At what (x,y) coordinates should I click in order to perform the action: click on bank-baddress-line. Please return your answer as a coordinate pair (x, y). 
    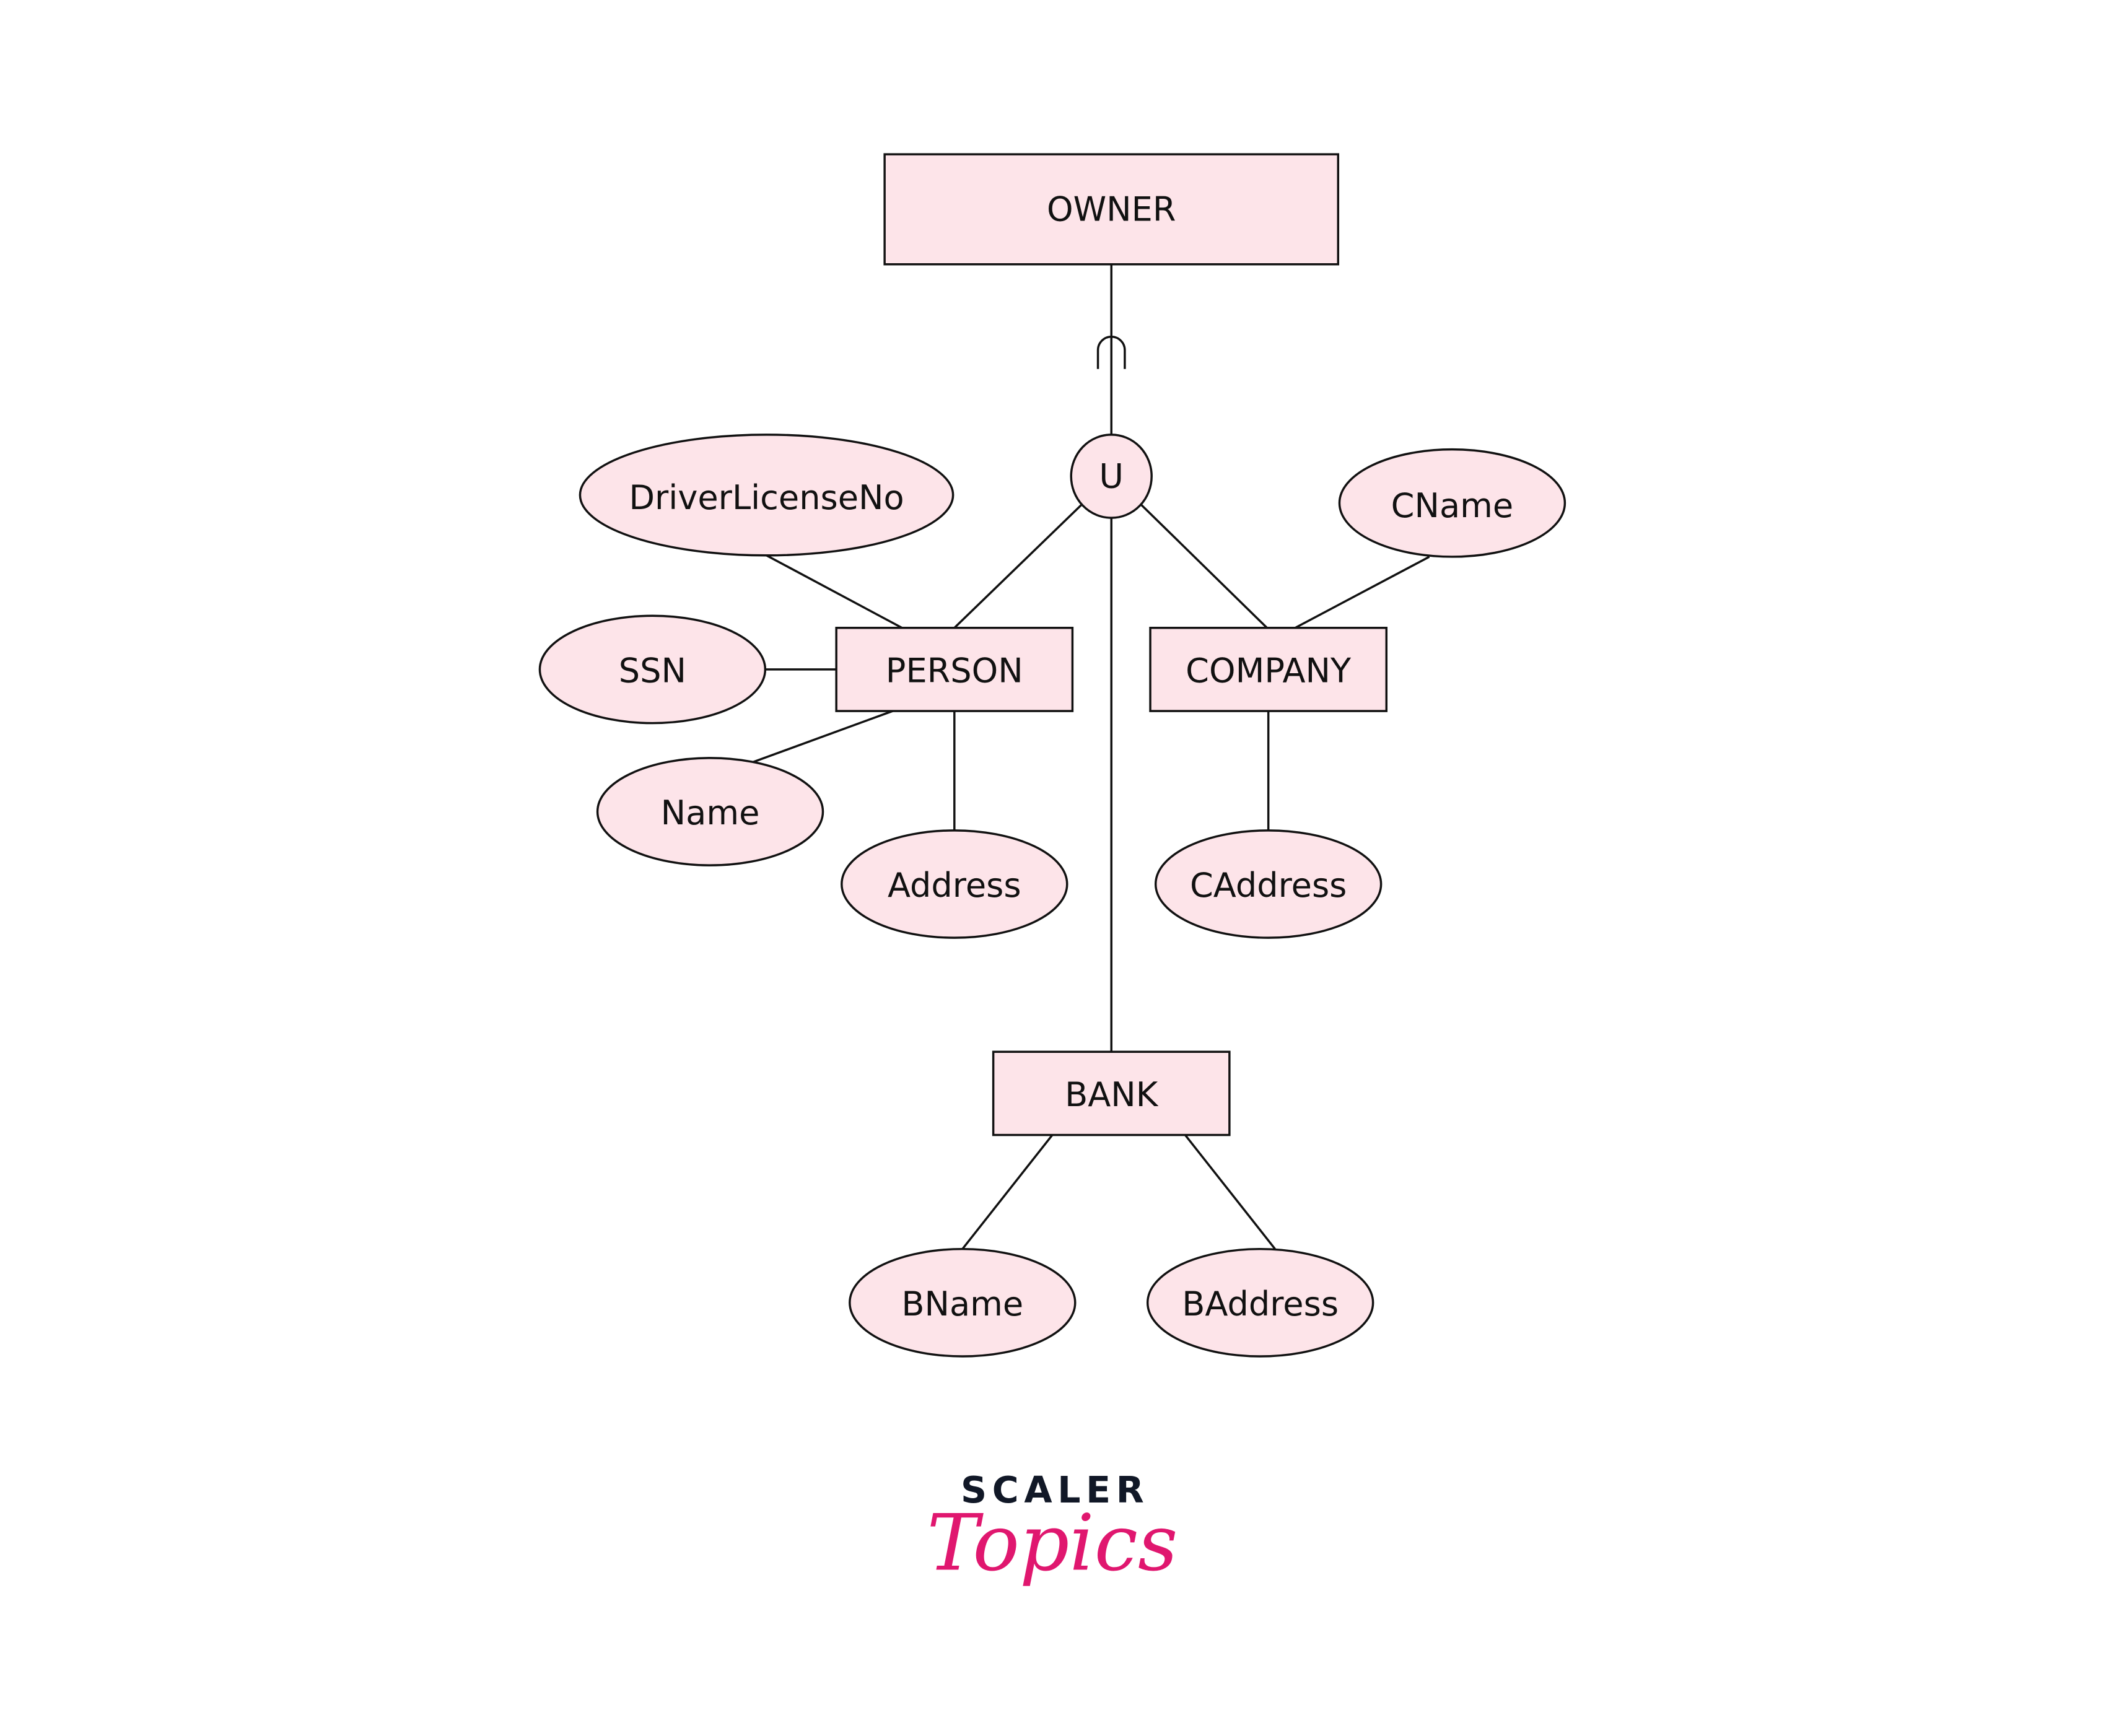
    Looking at the image, I should click on (1230, 1192).